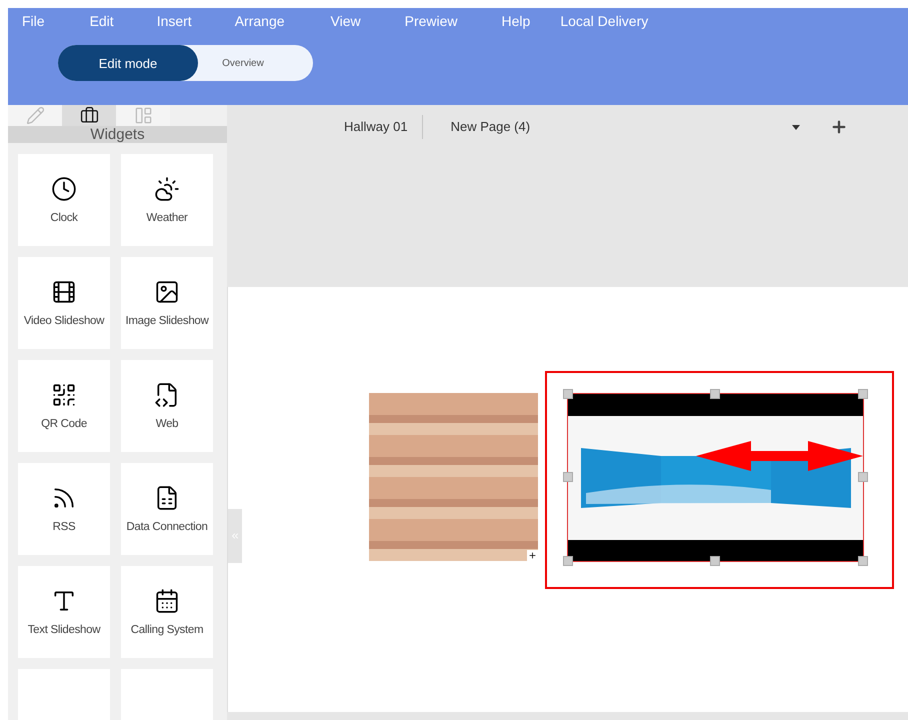 This screenshot has height=720, width=908. What do you see at coordinates (167, 601) in the screenshot?
I see `calendar-icon` at bounding box center [167, 601].